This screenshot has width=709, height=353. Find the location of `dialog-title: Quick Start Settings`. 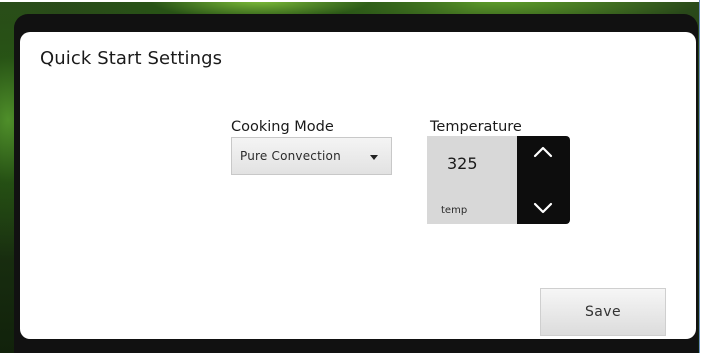

dialog-title: Quick Start Settings is located at coordinates (131, 58).